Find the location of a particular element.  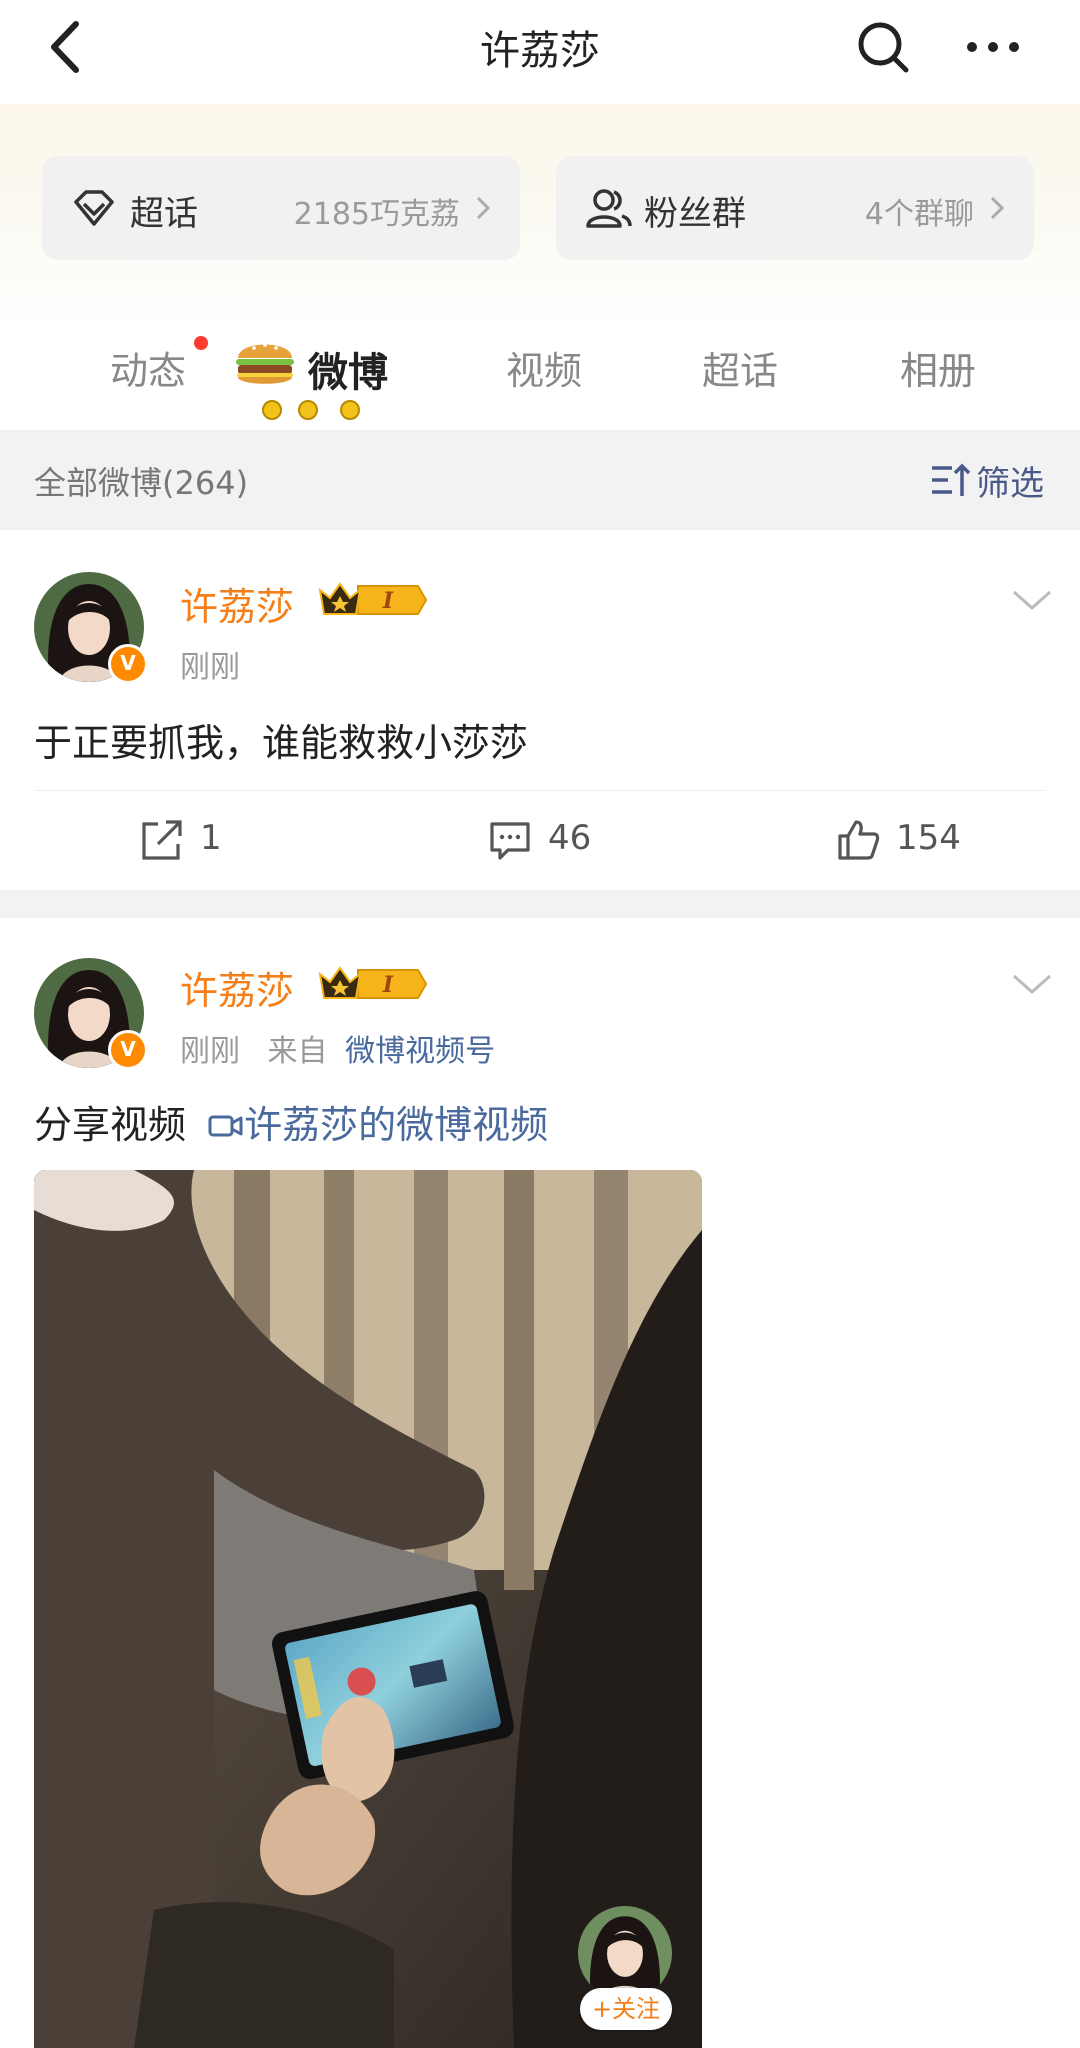

thumbs-up-icon is located at coordinates (859, 840).